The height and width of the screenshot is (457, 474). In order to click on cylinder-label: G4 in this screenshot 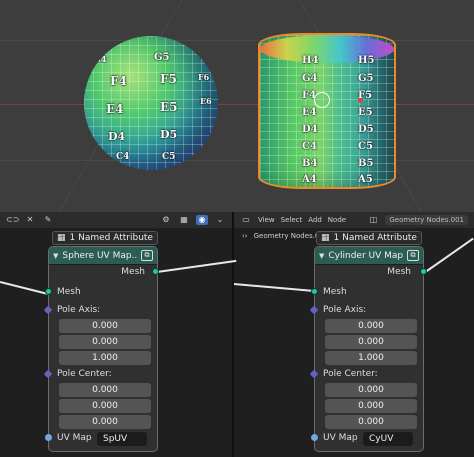, I will do `click(310, 78)`.